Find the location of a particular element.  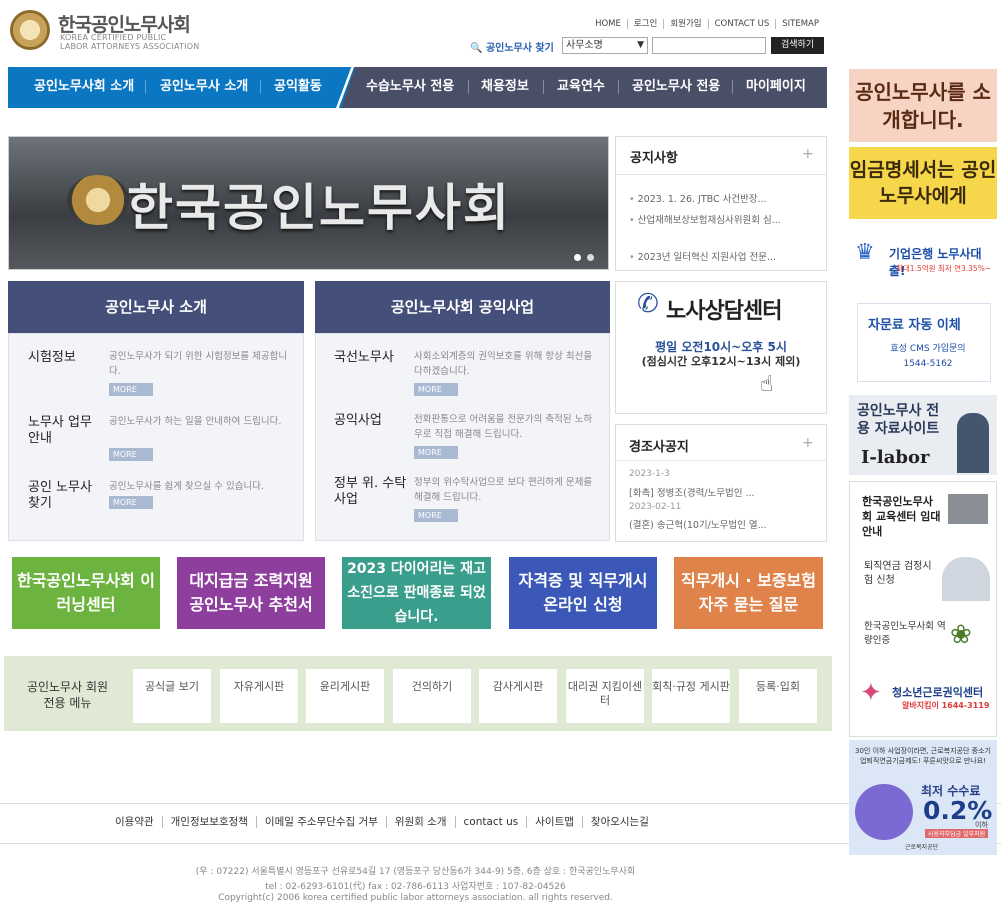

condolence-date: 2023-02-11 is located at coordinates (655, 507).